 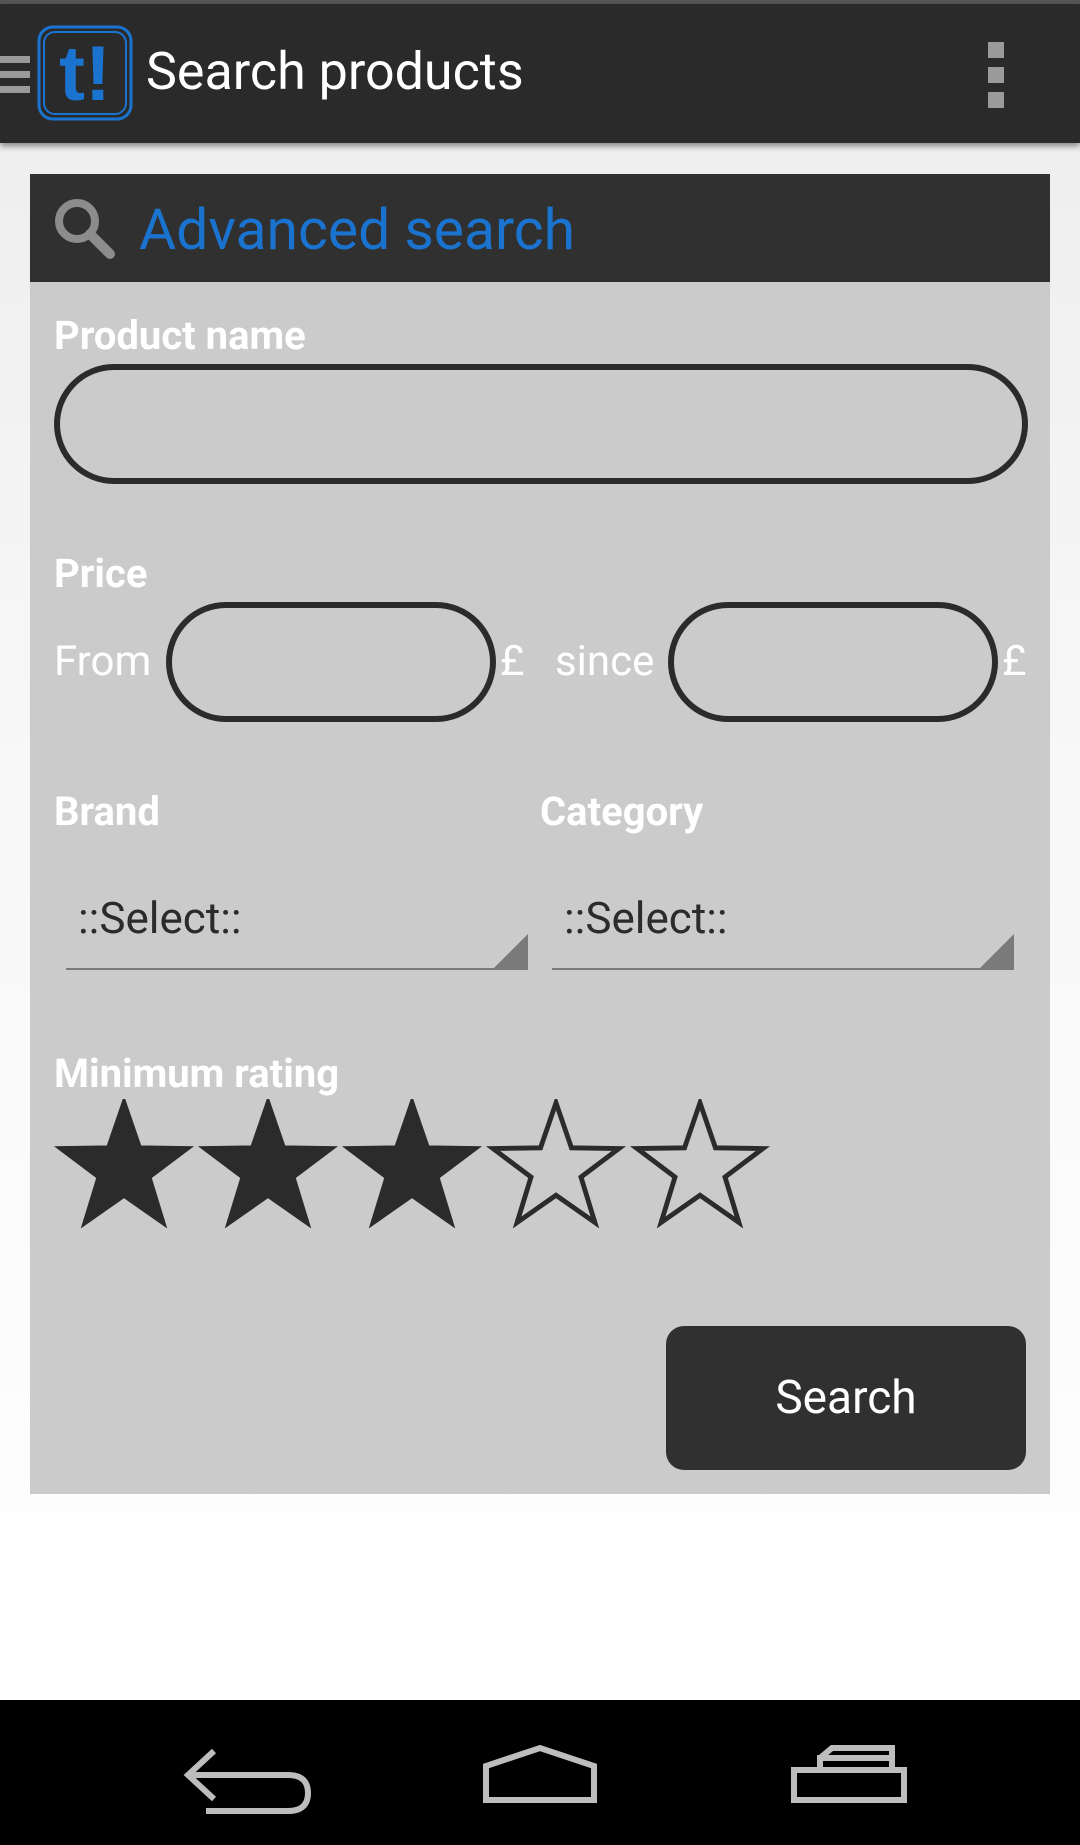 What do you see at coordinates (180, 335) in the screenshot?
I see `product-name-label: Product name` at bounding box center [180, 335].